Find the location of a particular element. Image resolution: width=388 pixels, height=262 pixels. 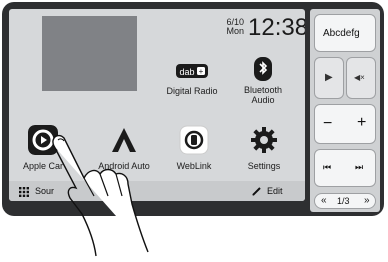

carplay-icon is located at coordinates (43, 140).